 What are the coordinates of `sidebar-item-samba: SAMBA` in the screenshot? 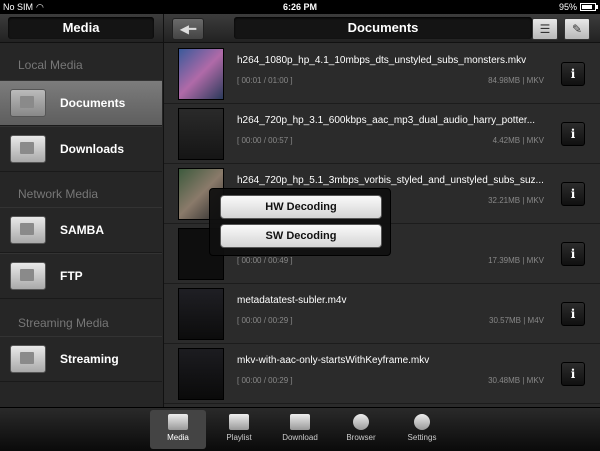 It's located at (81, 230).